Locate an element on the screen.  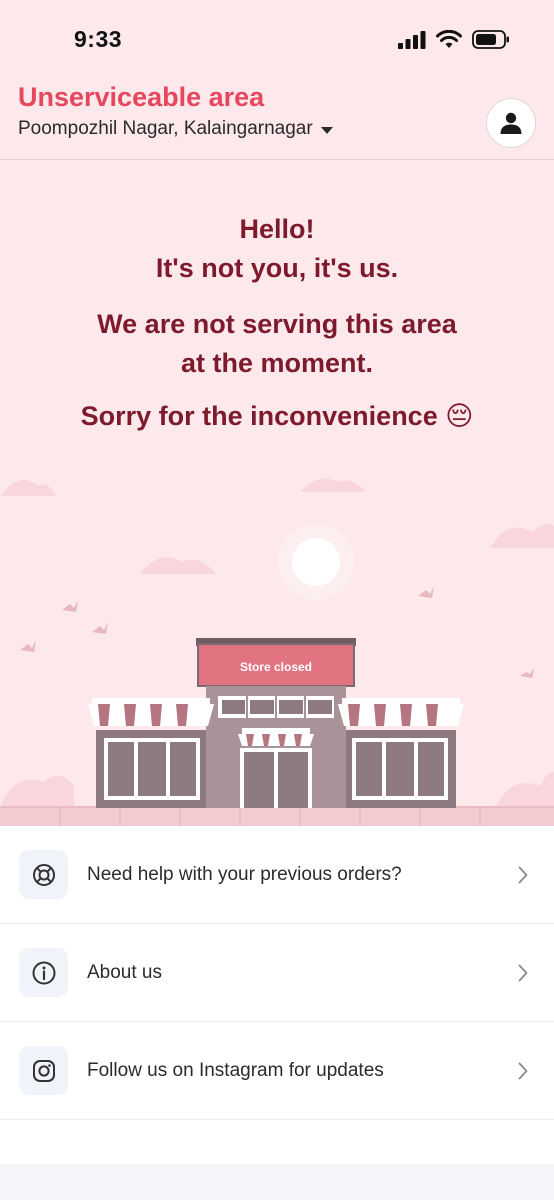
status-icons is located at coordinates (454, 39).